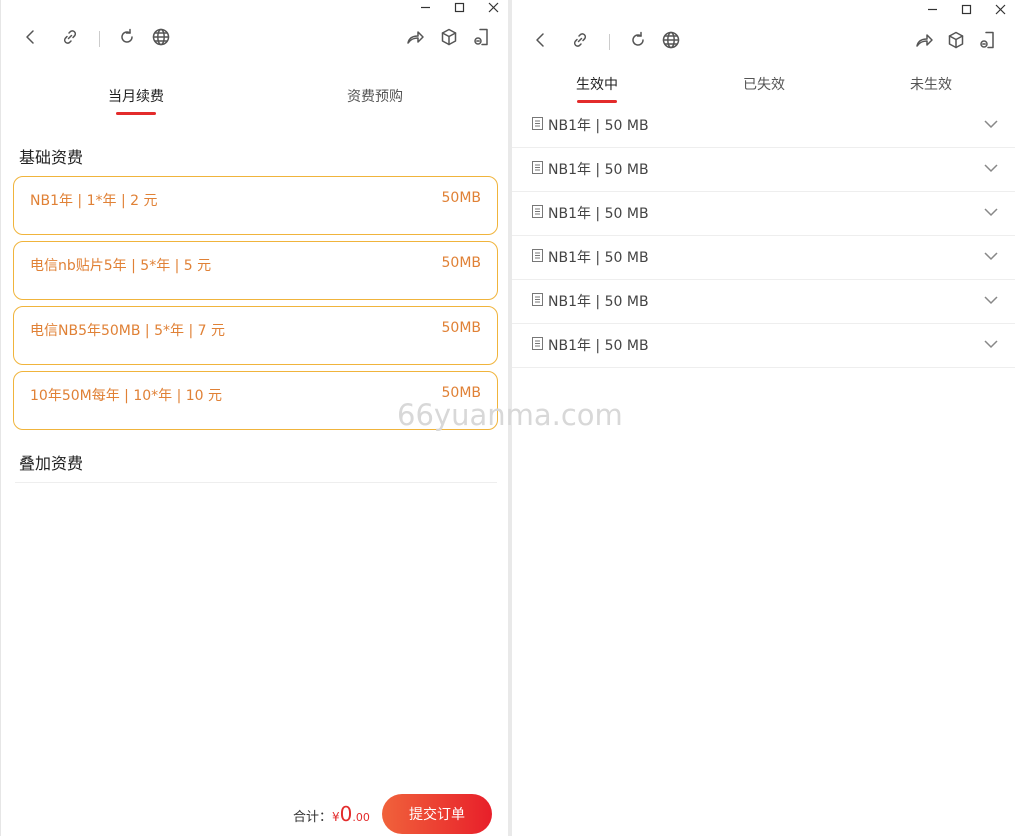  Describe the element at coordinates (931, 84) in the screenshot. I see `tab-pending: 未生效` at that location.